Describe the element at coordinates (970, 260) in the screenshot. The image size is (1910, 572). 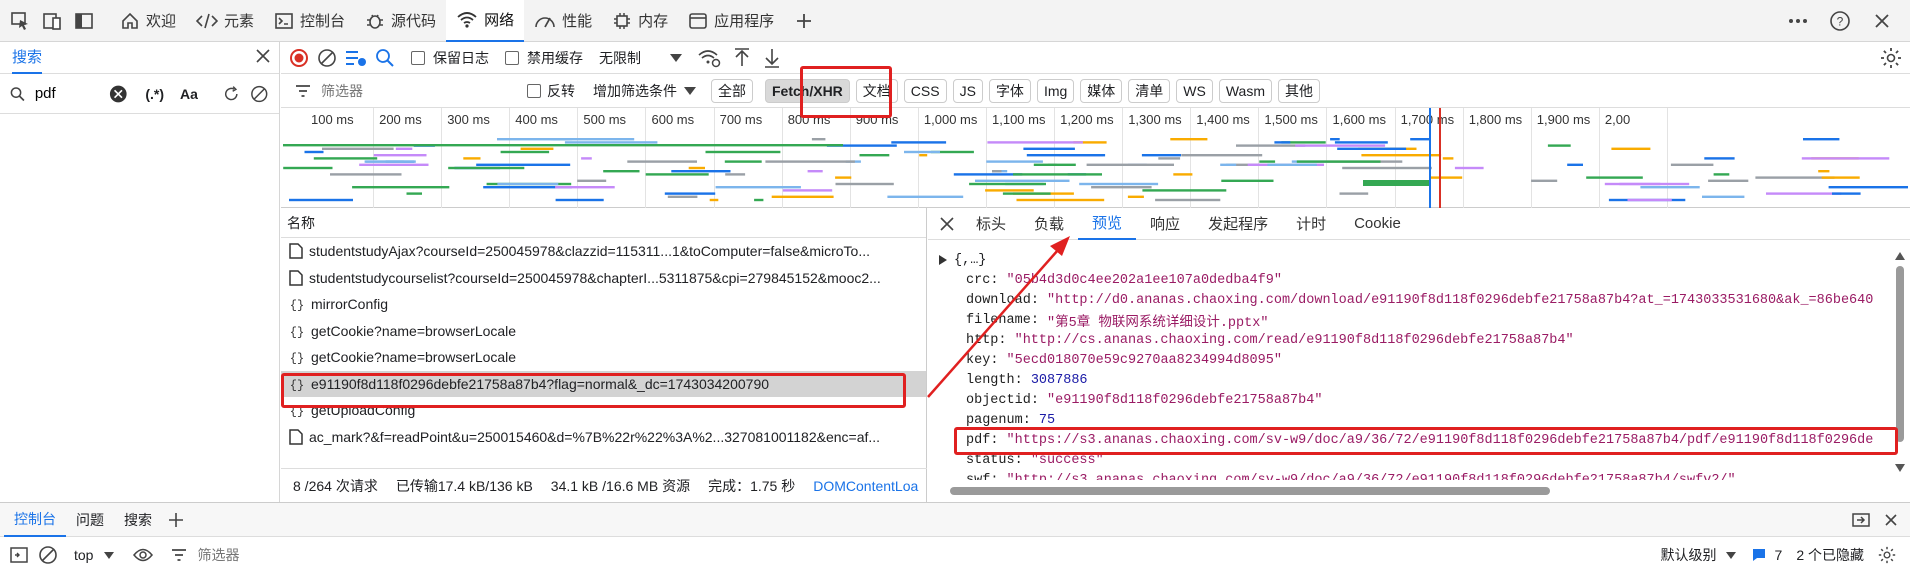
I see `json-root: {,…}` at that location.